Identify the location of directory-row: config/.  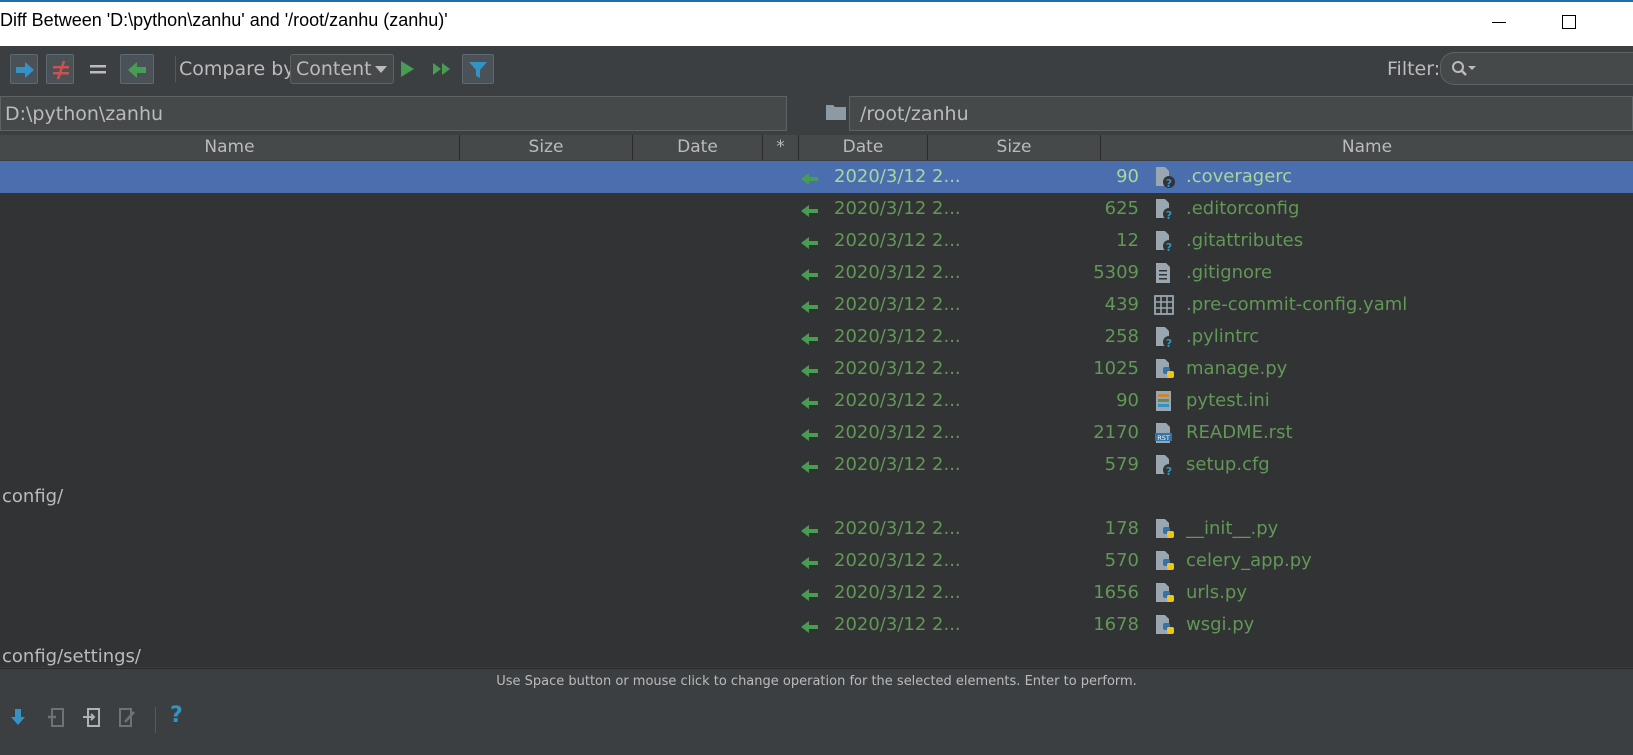
(32, 496).